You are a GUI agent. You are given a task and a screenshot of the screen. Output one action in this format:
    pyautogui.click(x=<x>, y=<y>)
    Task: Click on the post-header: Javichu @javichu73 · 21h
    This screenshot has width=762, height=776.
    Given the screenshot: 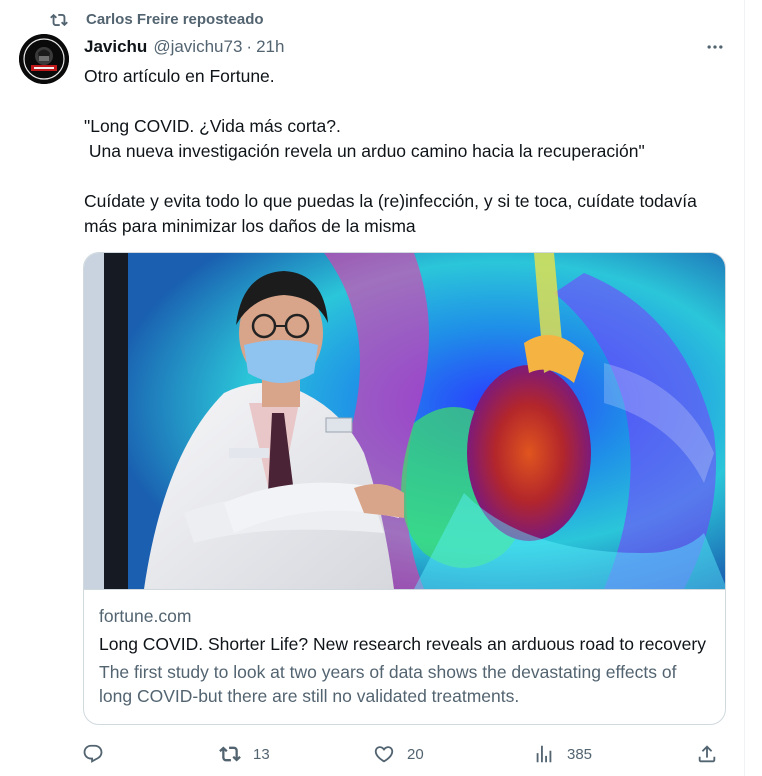 What is the action you would take?
    pyautogui.click(x=184, y=47)
    